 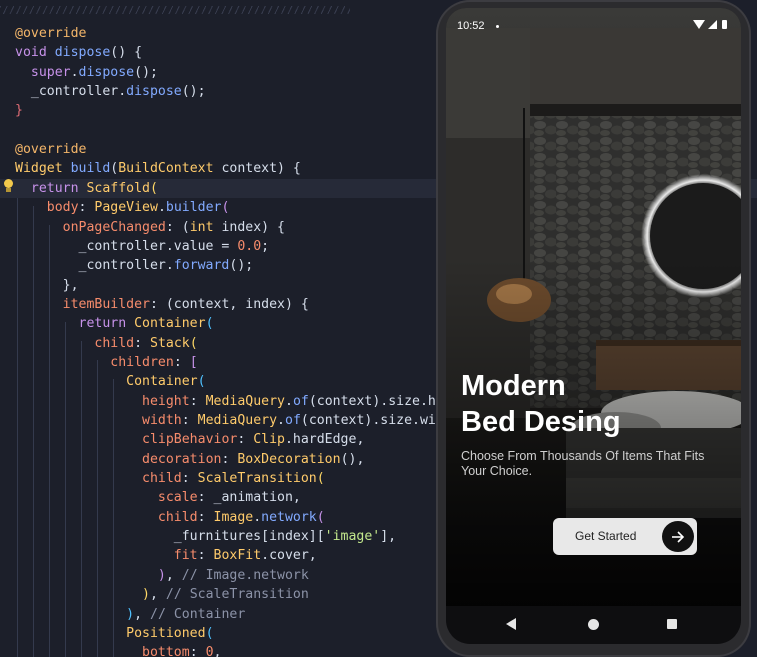 I want to click on code-token: (),, so click(x=352, y=459).